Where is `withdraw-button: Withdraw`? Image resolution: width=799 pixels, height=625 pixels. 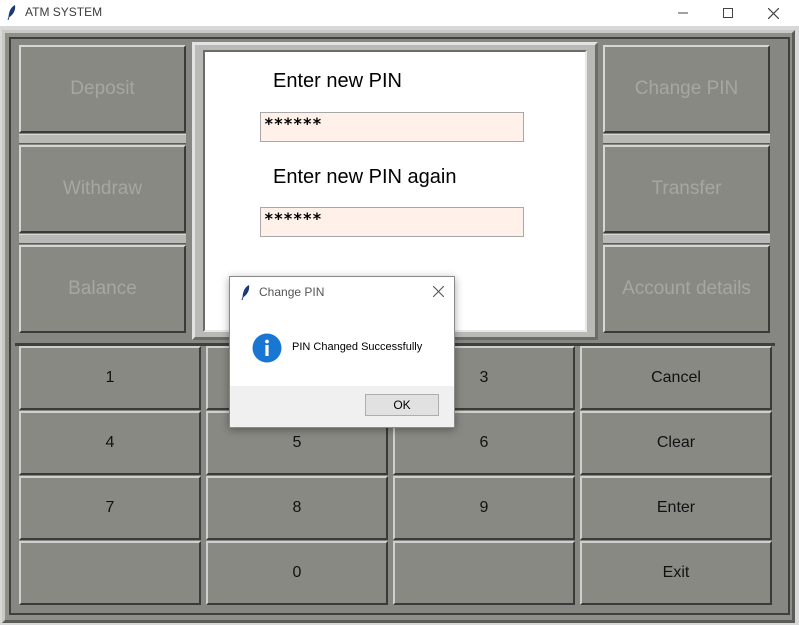
withdraw-button: Withdraw is located at coordinates (102, 189).